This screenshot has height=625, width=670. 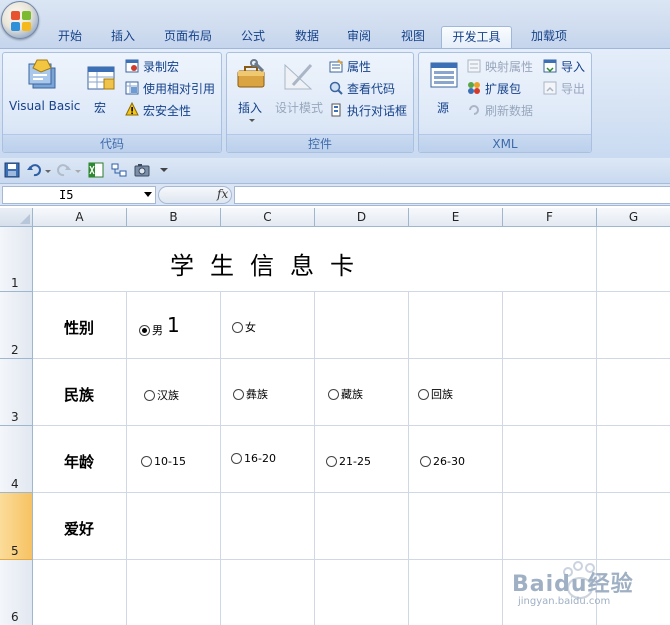 I want to click on insert-function-icon: fx, so click(x=222, y=194).